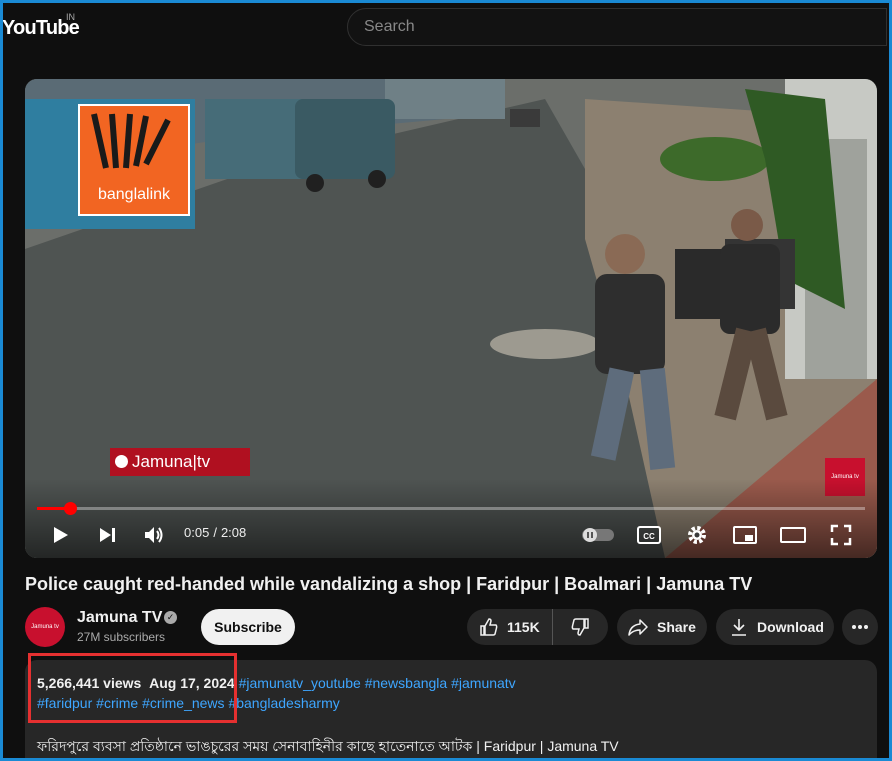 The height and width of the screenshot is (761, 892). I want to click on thumbs-up-icon, so click(489, 627).